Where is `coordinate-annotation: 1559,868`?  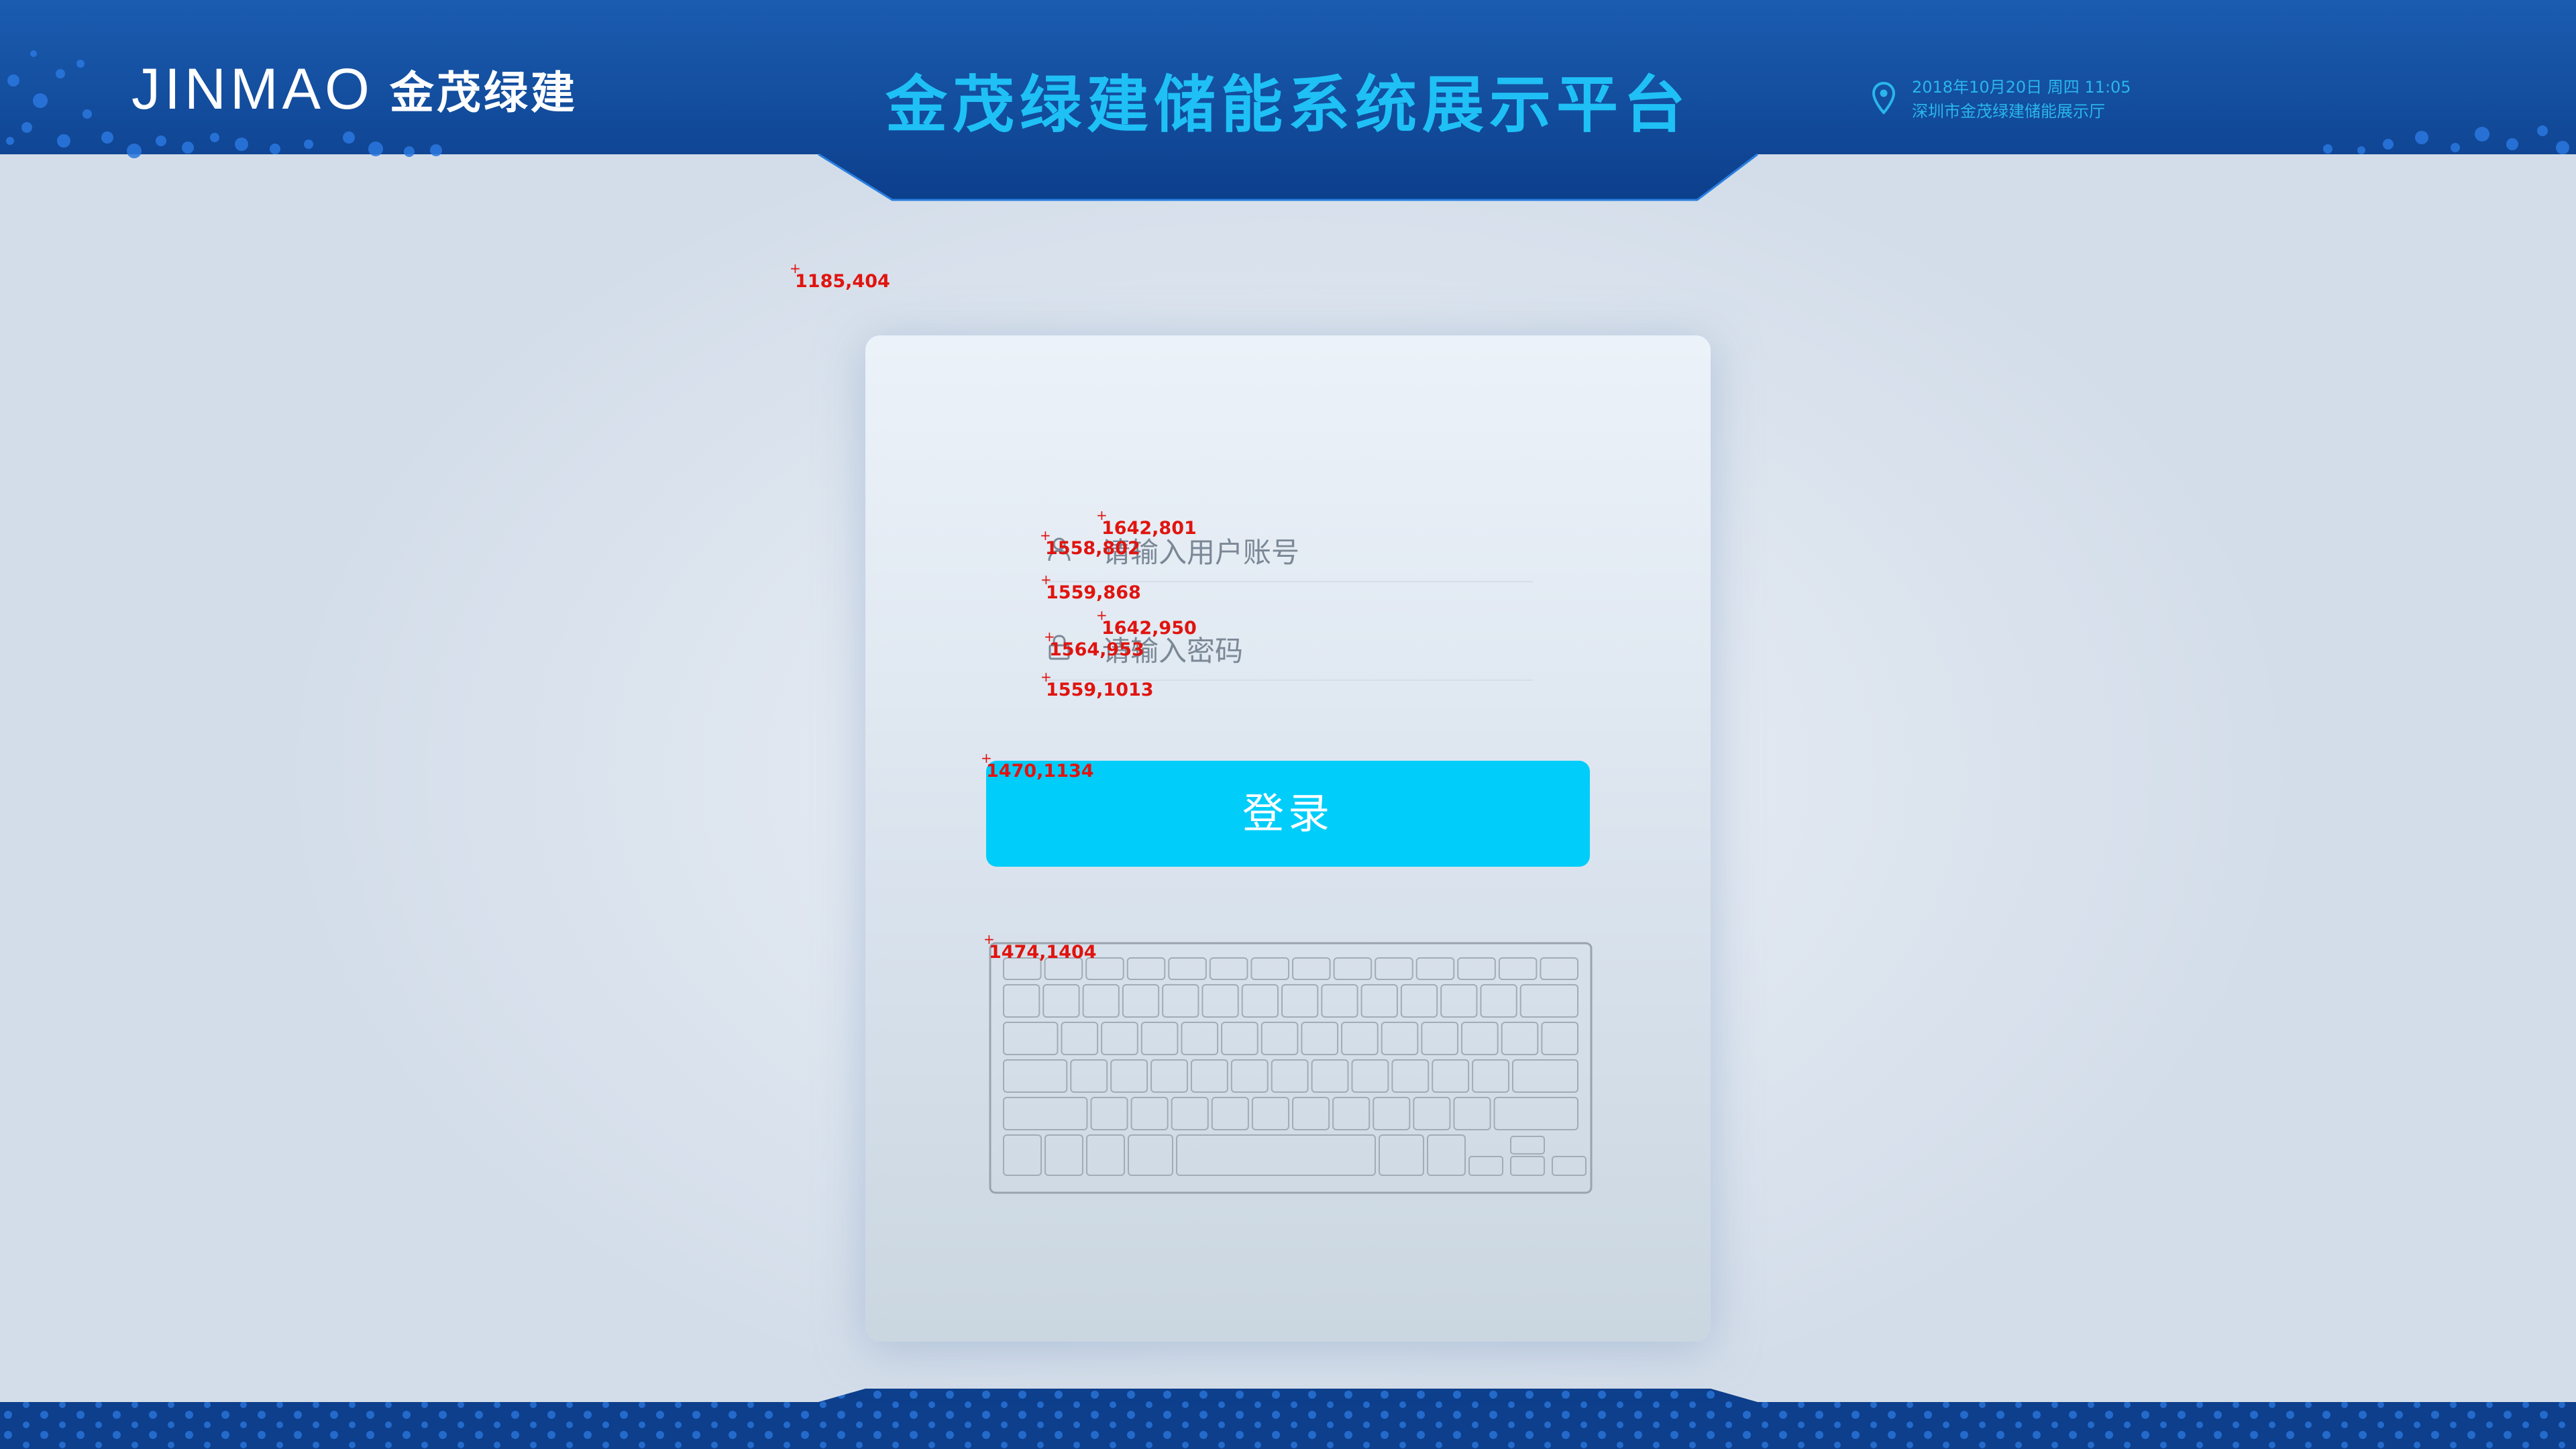
coordinate-annotation: 1559,868 is located at coordinates (1090, 587).